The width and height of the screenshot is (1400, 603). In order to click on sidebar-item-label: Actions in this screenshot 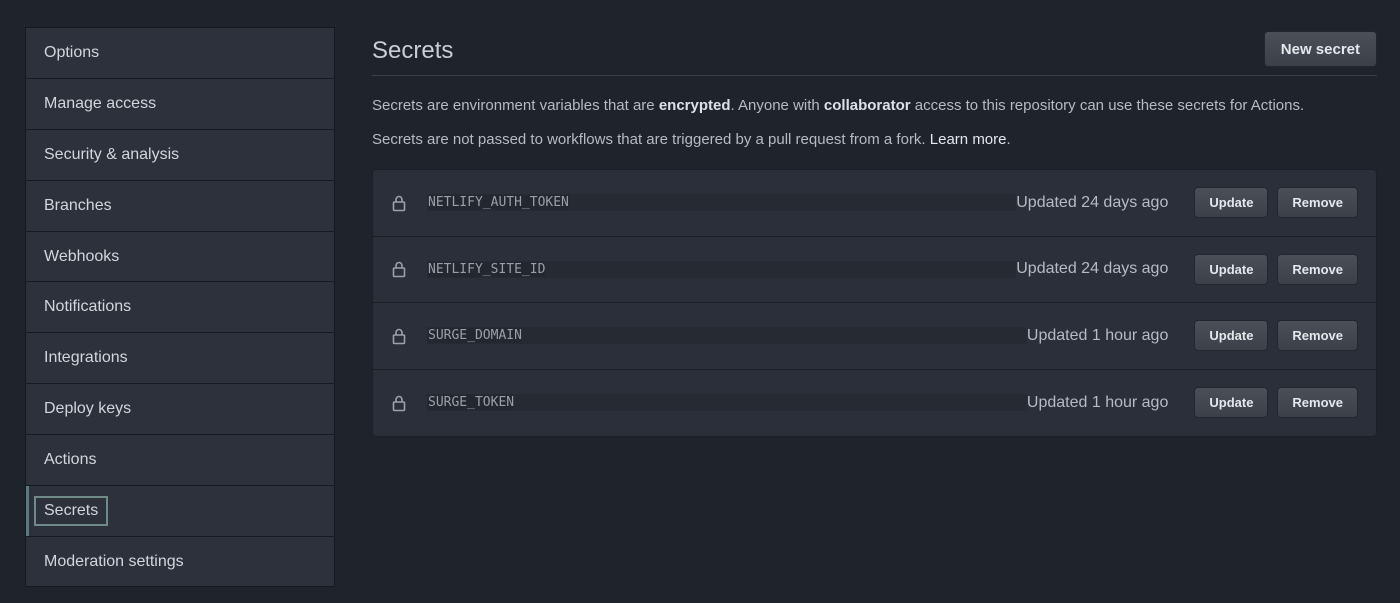, I will do `click(70, 460)`.